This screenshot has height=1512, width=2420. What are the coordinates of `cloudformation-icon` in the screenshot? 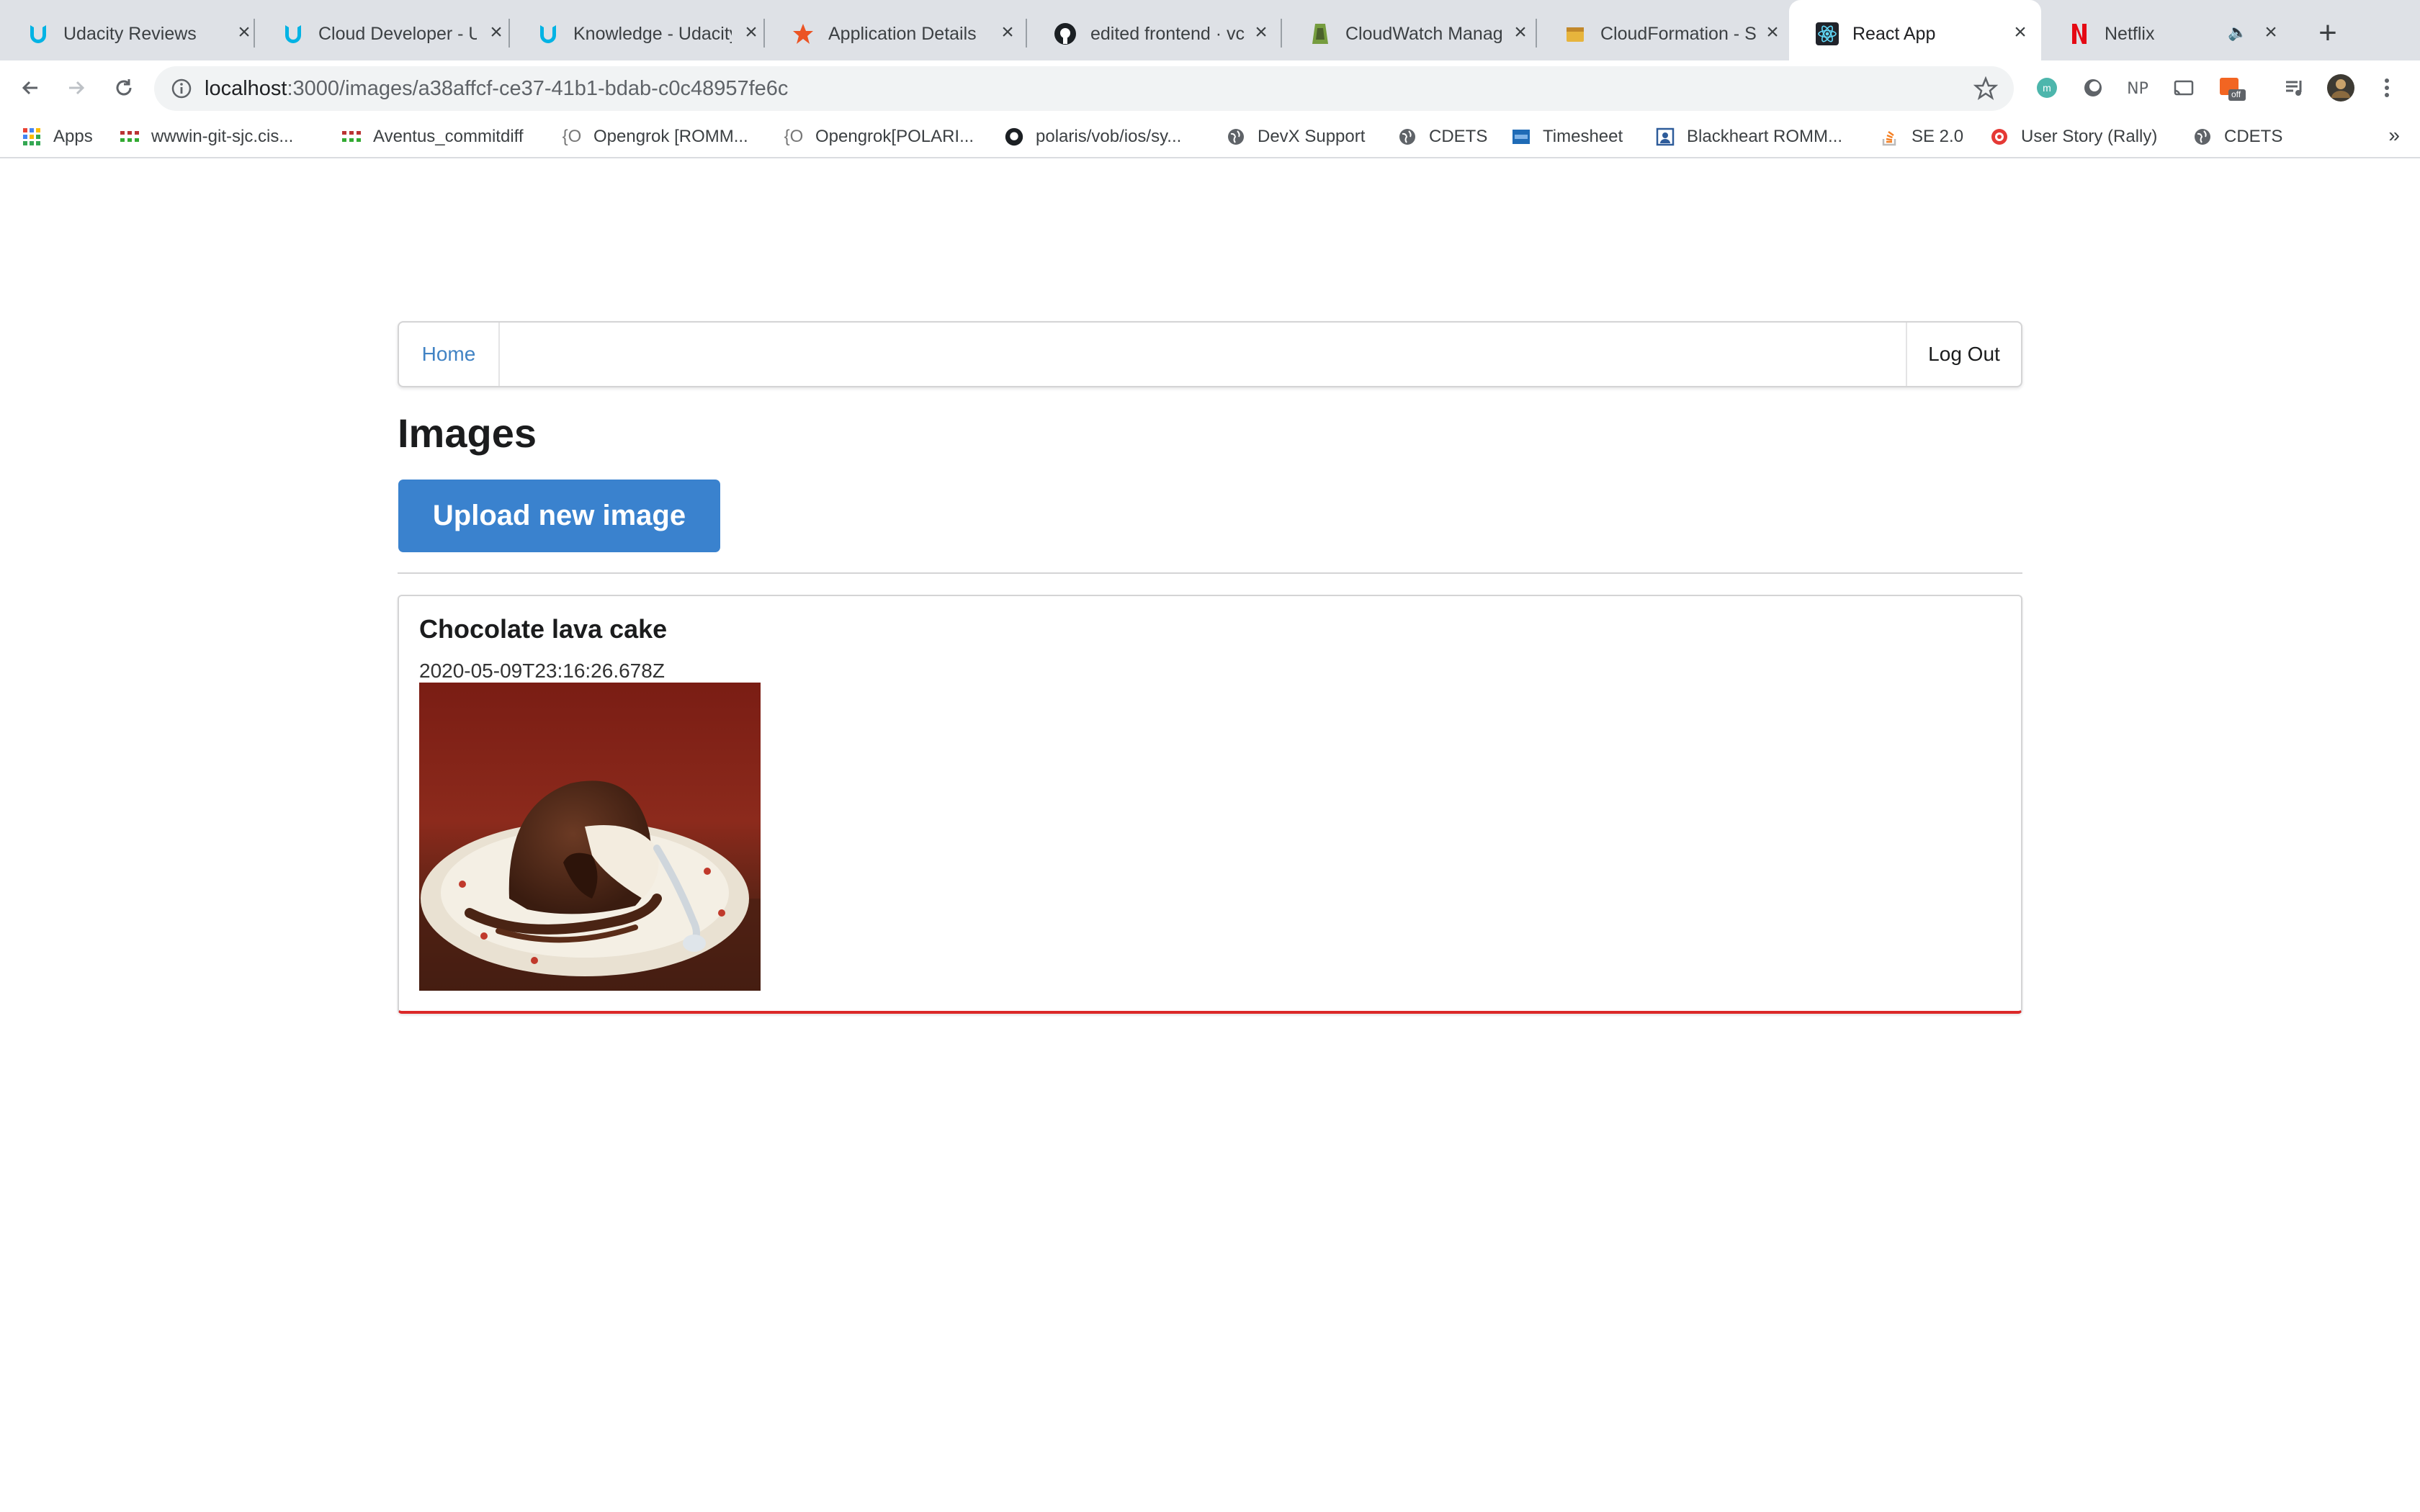 It's located at (1575, 34).